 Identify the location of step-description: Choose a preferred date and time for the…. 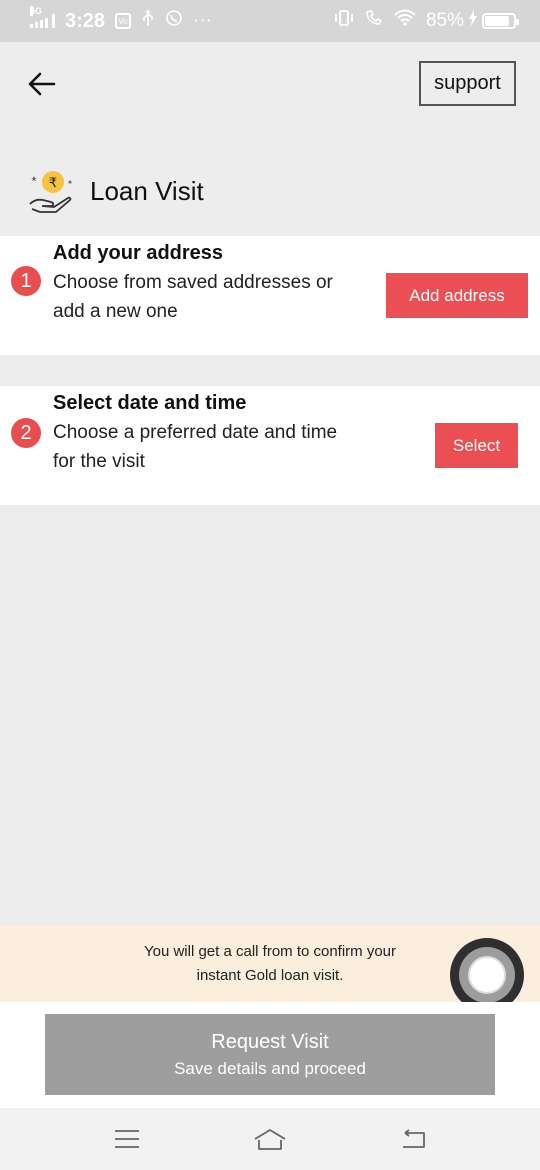
(195, 447).